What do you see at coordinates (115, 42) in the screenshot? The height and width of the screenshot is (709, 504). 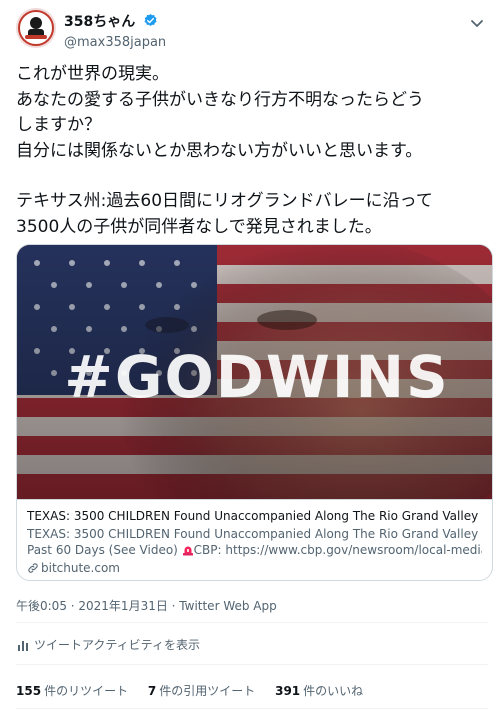 I see `user-handle: @max358japan` at bounding box center [115, 42].